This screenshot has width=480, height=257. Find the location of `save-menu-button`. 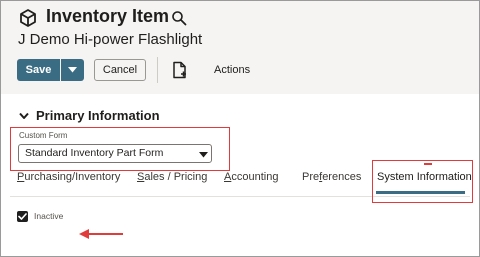

save-menu-button is located at coordinates (72, 70).